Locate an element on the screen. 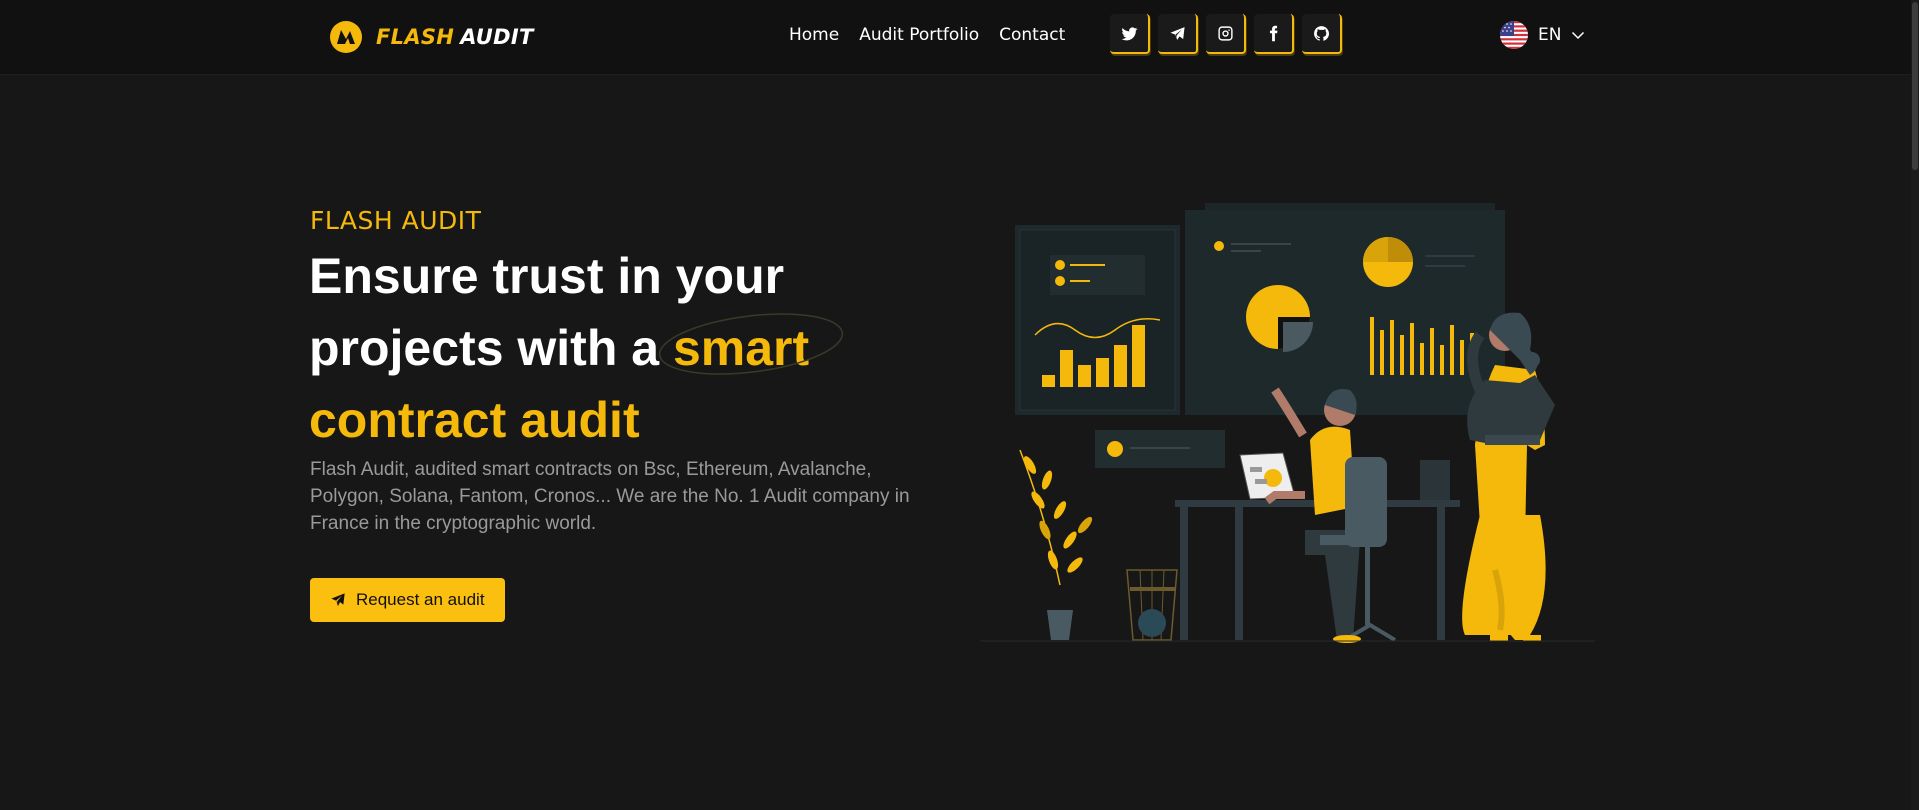 The image size is (1919, 810). instagram-button is located at coordinates (1226, 34).